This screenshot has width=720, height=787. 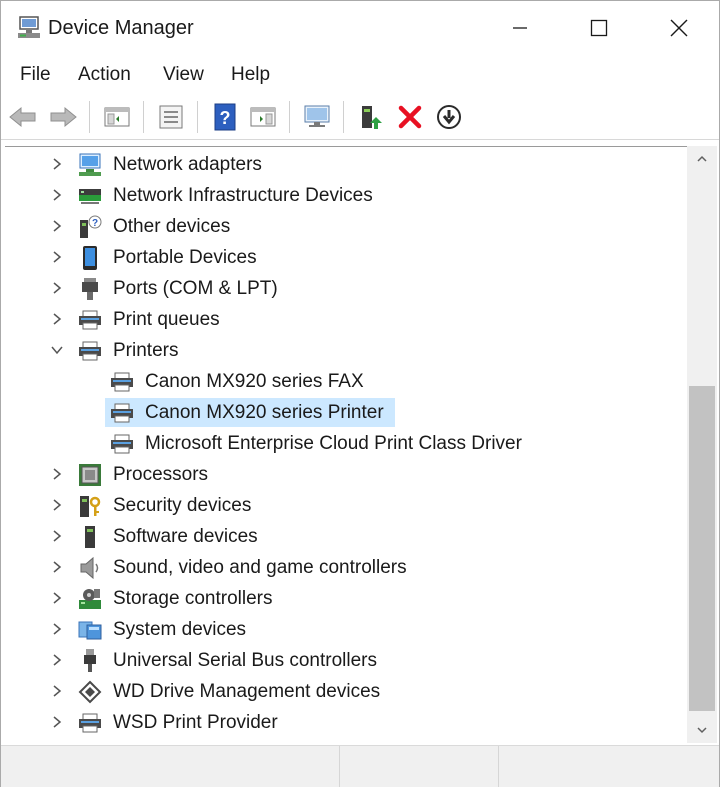 I want to click on help-button: ?, so click(x=225, y=117).